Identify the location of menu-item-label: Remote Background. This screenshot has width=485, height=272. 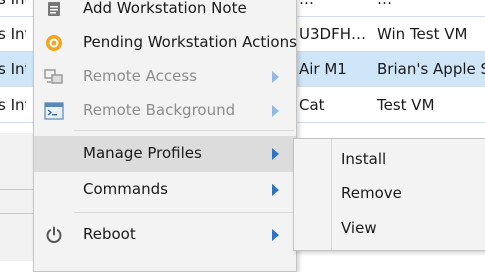
(159, 110).